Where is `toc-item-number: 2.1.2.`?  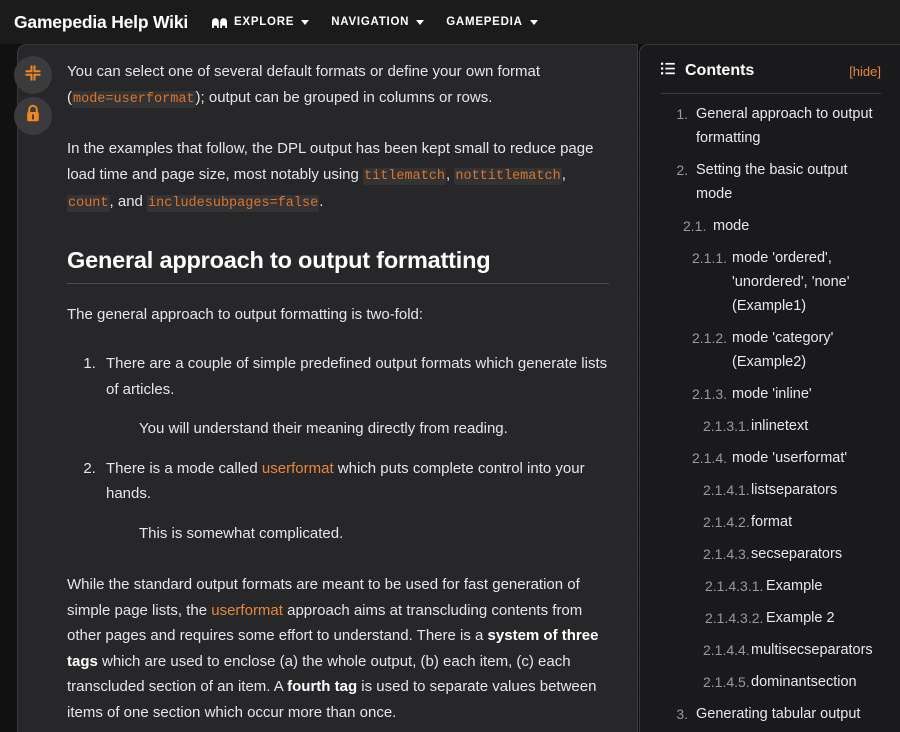 toc-item-number: 2.1.2. is located at coordinates (710, 338).